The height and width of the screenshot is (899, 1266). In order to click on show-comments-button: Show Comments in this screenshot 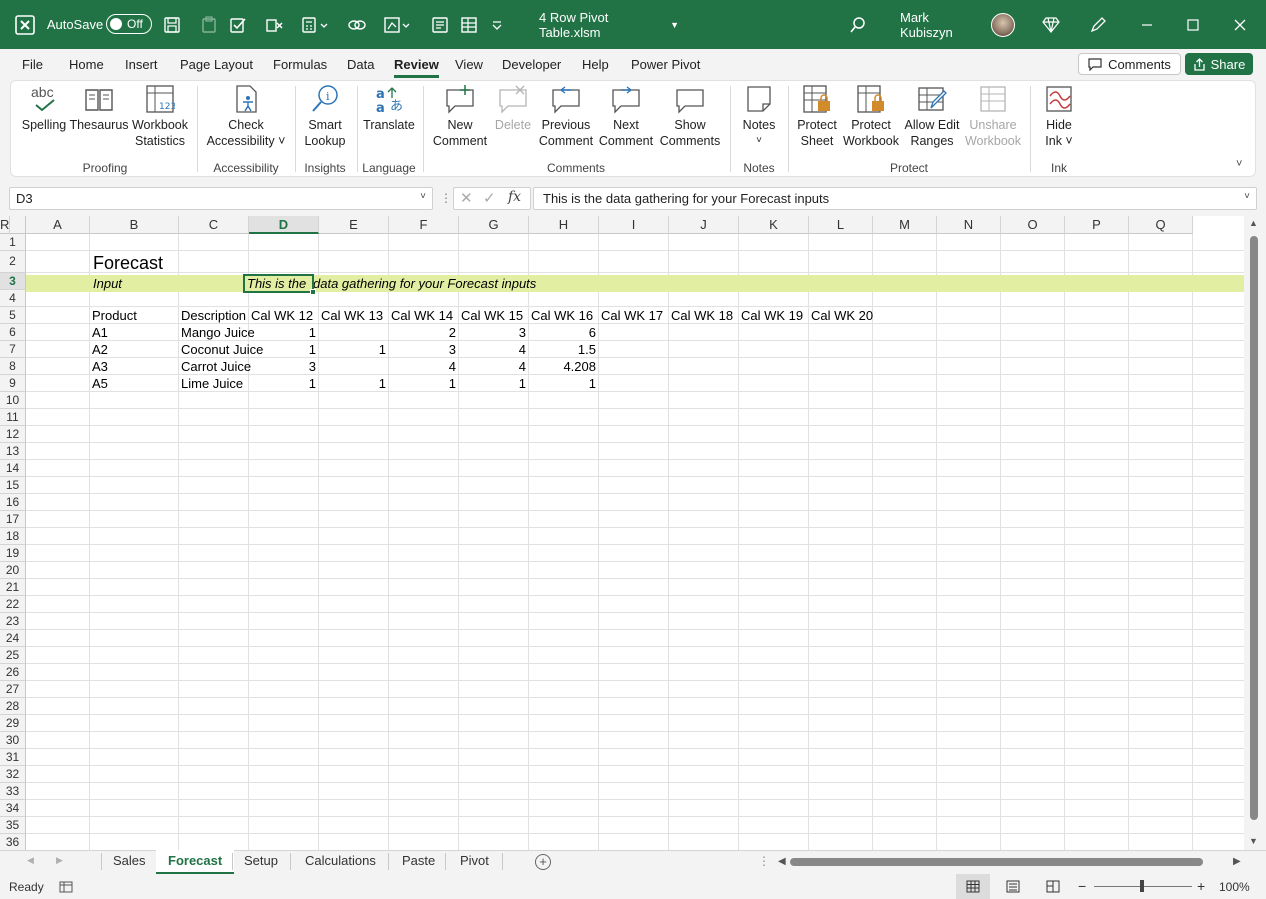, I will do `click(690, 116)`.